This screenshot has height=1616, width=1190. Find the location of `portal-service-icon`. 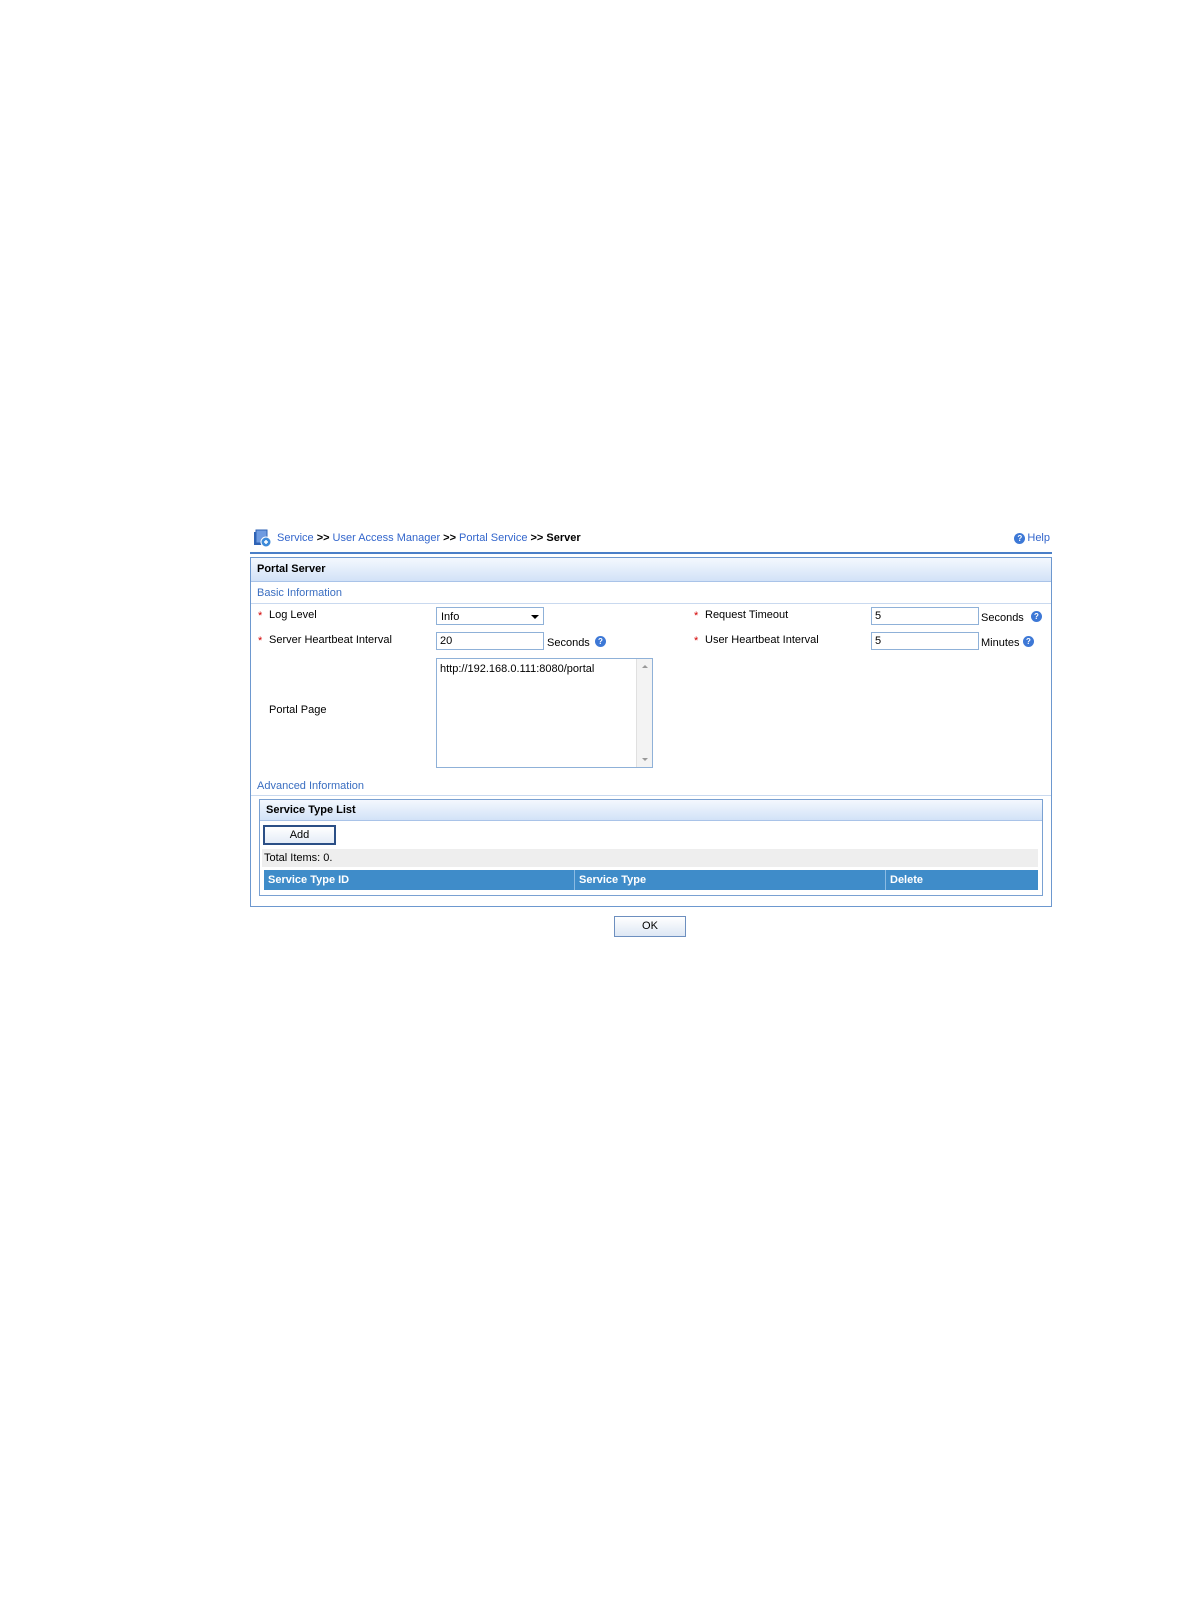

portal-service-icon is located at coordinates (263, 538).